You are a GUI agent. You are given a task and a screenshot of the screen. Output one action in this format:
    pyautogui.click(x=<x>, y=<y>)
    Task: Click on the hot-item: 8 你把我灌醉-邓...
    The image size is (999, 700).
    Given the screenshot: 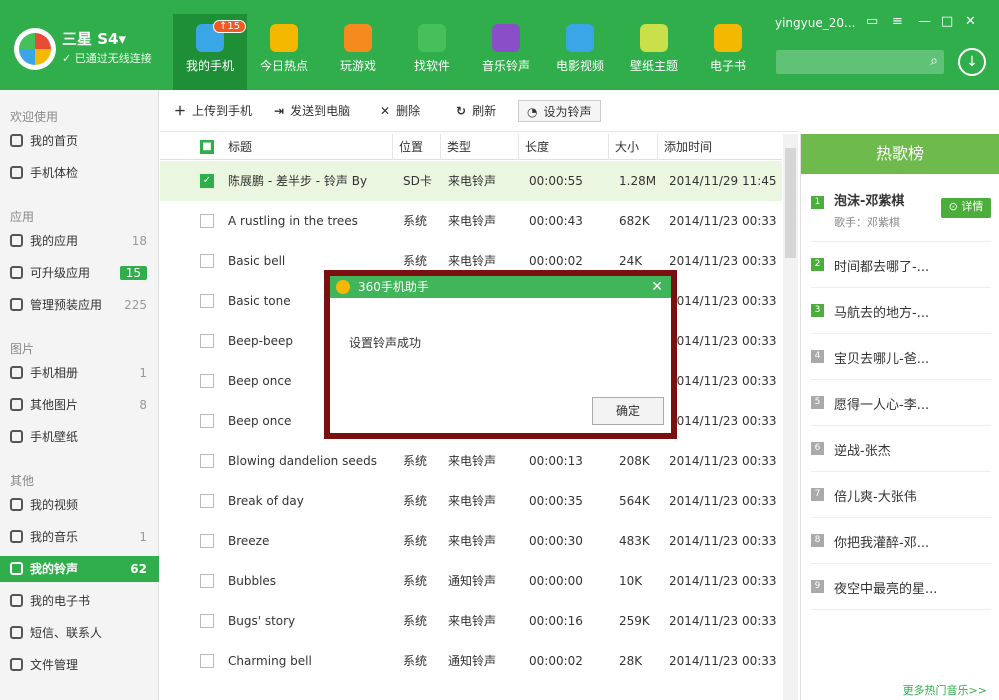 What is the action you would take?
    pyautogui.click(x=901, y=541)
    